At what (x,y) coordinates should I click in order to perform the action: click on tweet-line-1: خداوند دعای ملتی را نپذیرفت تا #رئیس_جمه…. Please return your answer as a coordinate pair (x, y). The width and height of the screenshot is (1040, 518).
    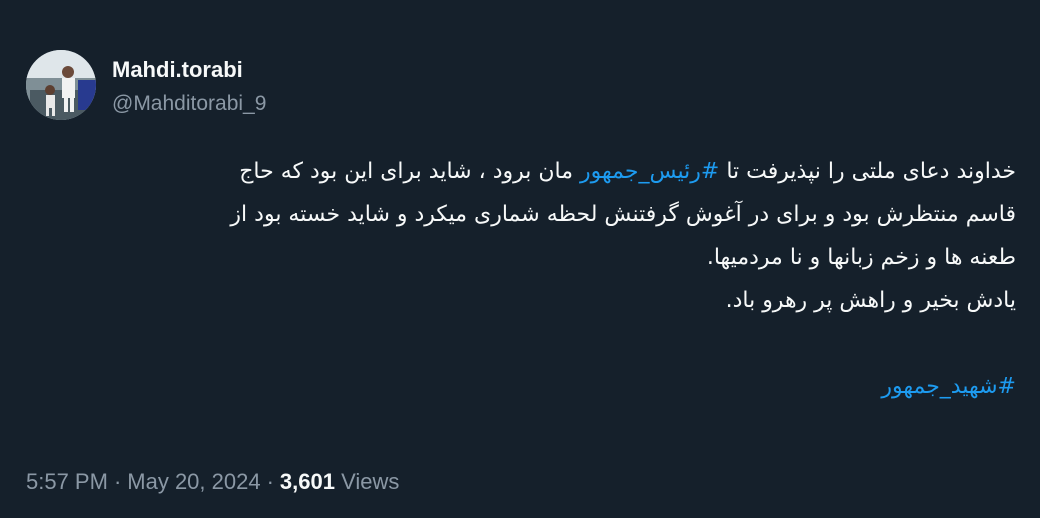
    Looking at the image, I should click on (516, 171).